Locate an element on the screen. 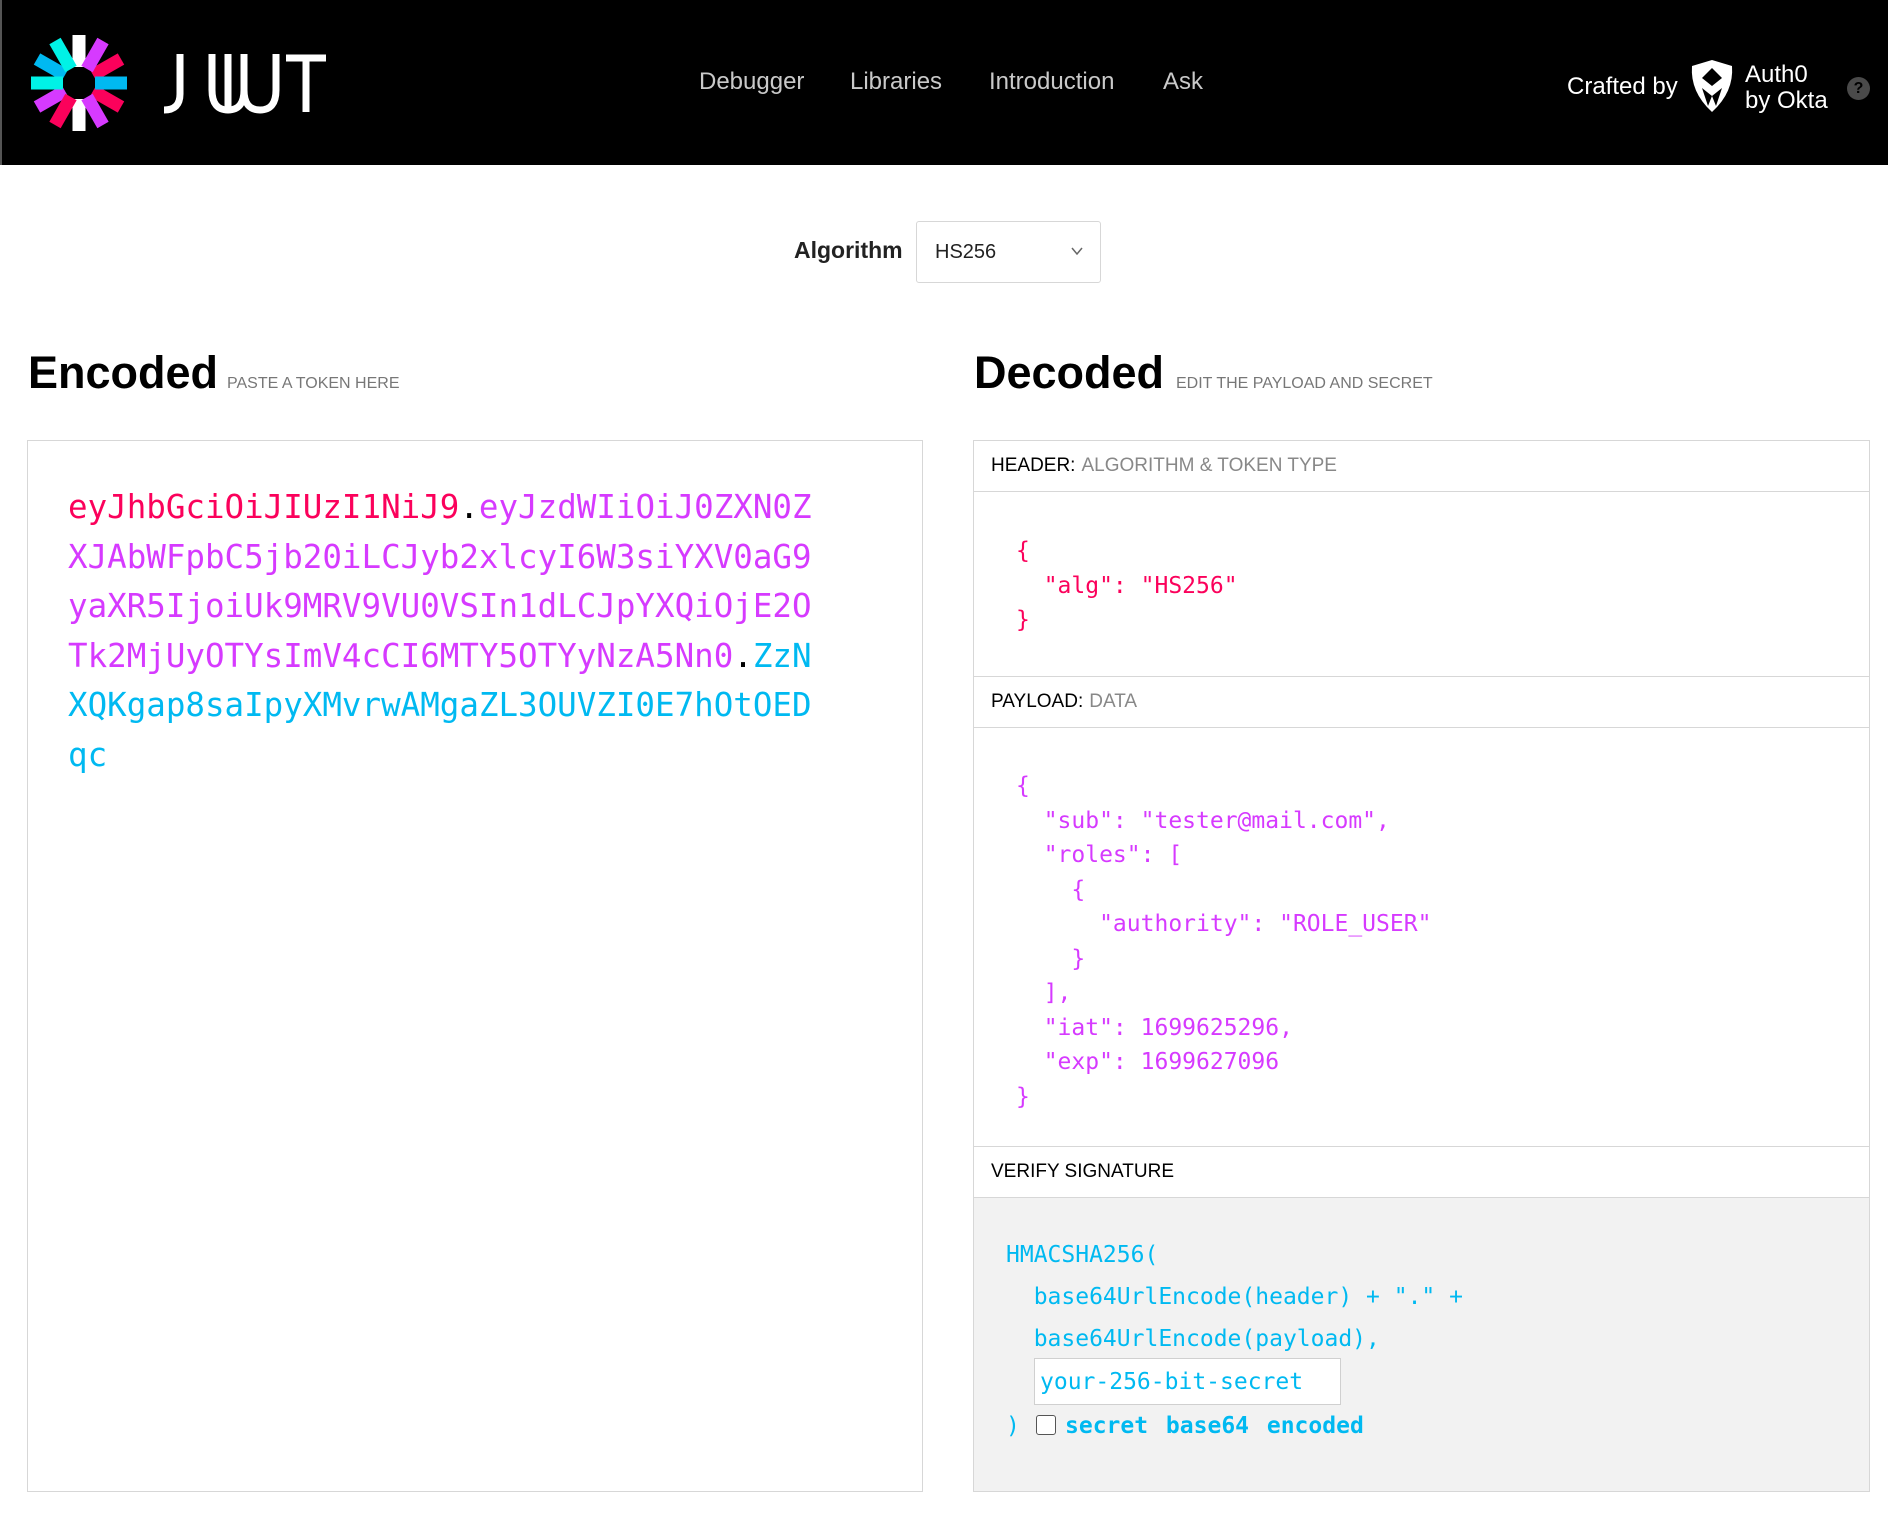 This screenshot has width=1888, height=1514. verify-signature-heading: VERIFY SIGNATURE is located at coordinates (1421, 1172).